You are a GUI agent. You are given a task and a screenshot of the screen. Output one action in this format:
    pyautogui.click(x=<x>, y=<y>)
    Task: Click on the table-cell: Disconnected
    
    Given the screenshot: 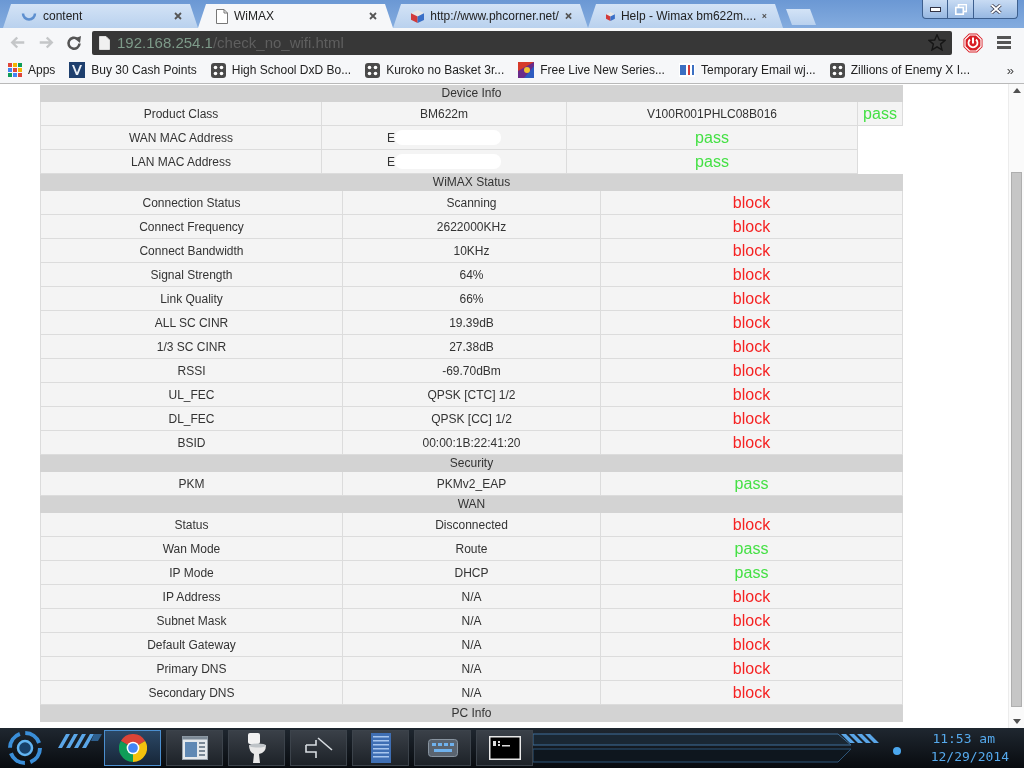 What is the action you would take?
    pyautogui.click(x=472, y=525)
    